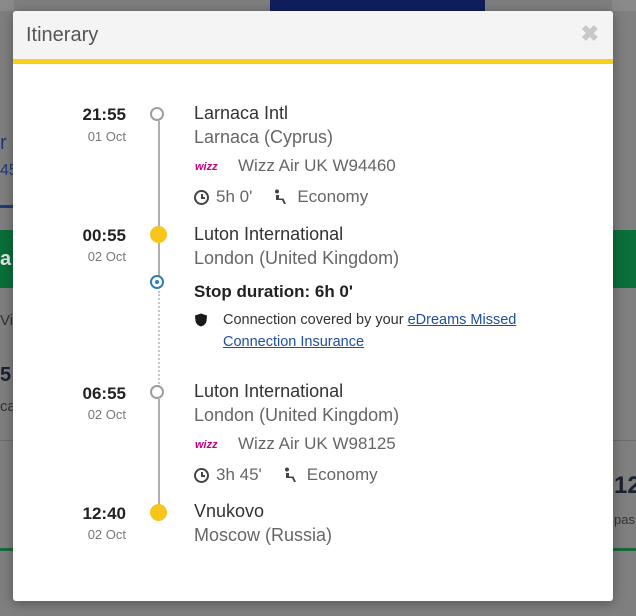 The height and width of the screenshot is (616, 636). What do you see at coordinates (317, 165) in the screenshot?
I see `flight-carrier-label: Wizz Air UK W94460` at bounding box center [317, 165].